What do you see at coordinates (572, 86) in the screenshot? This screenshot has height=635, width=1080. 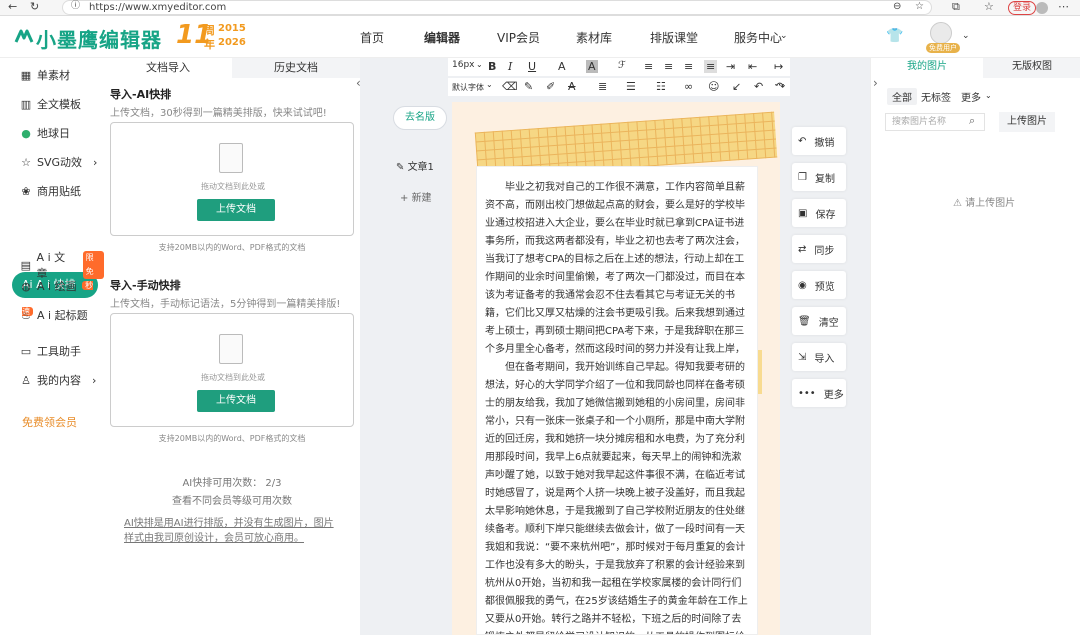 I see `strikethrough-icon: A` at bounding box center [572, 86].